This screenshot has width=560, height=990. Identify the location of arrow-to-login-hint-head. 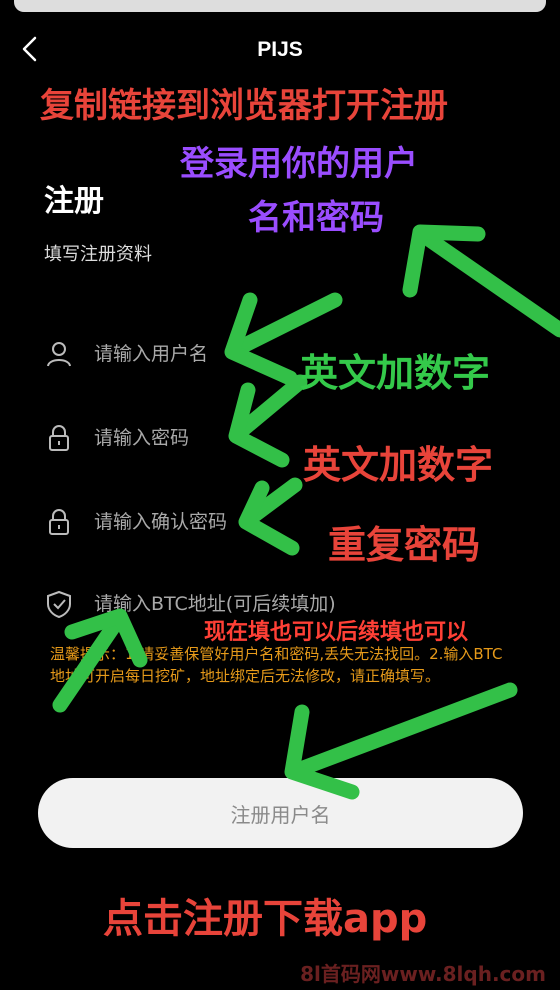
(444, 261).